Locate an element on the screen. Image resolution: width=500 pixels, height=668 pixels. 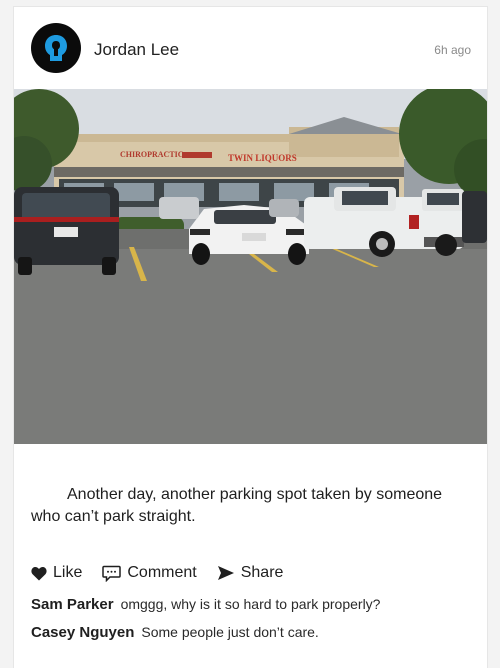
comment-text: Some people just don’t care. is located at coordinates (230, 632).